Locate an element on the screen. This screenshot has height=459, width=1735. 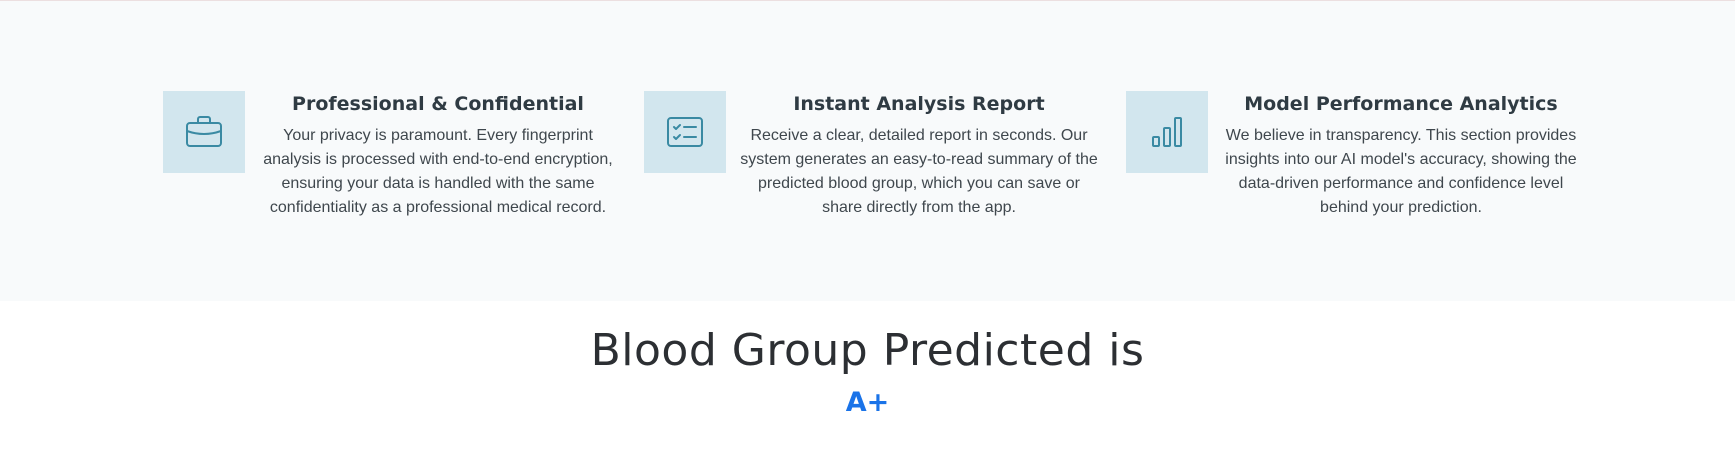
bar-chart-icon is located at coordinates (1167, 132).